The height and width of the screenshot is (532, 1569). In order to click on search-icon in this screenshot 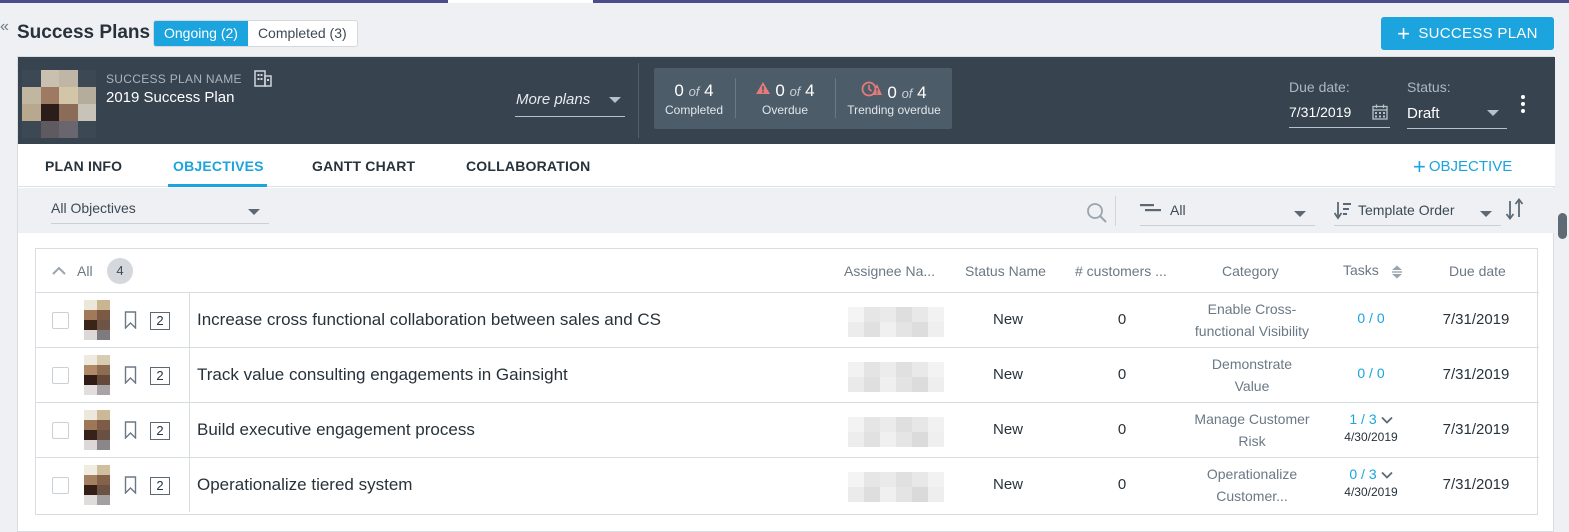, I will do `click(1097, 213)`.